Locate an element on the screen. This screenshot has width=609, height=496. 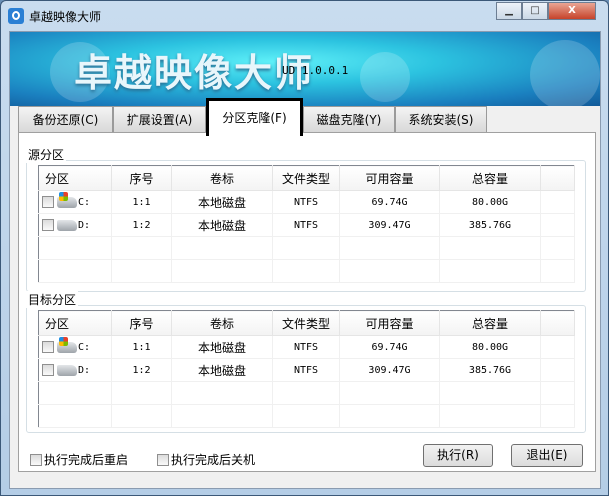
execute-button: 执行(R) is located at coordinates (458, 455).